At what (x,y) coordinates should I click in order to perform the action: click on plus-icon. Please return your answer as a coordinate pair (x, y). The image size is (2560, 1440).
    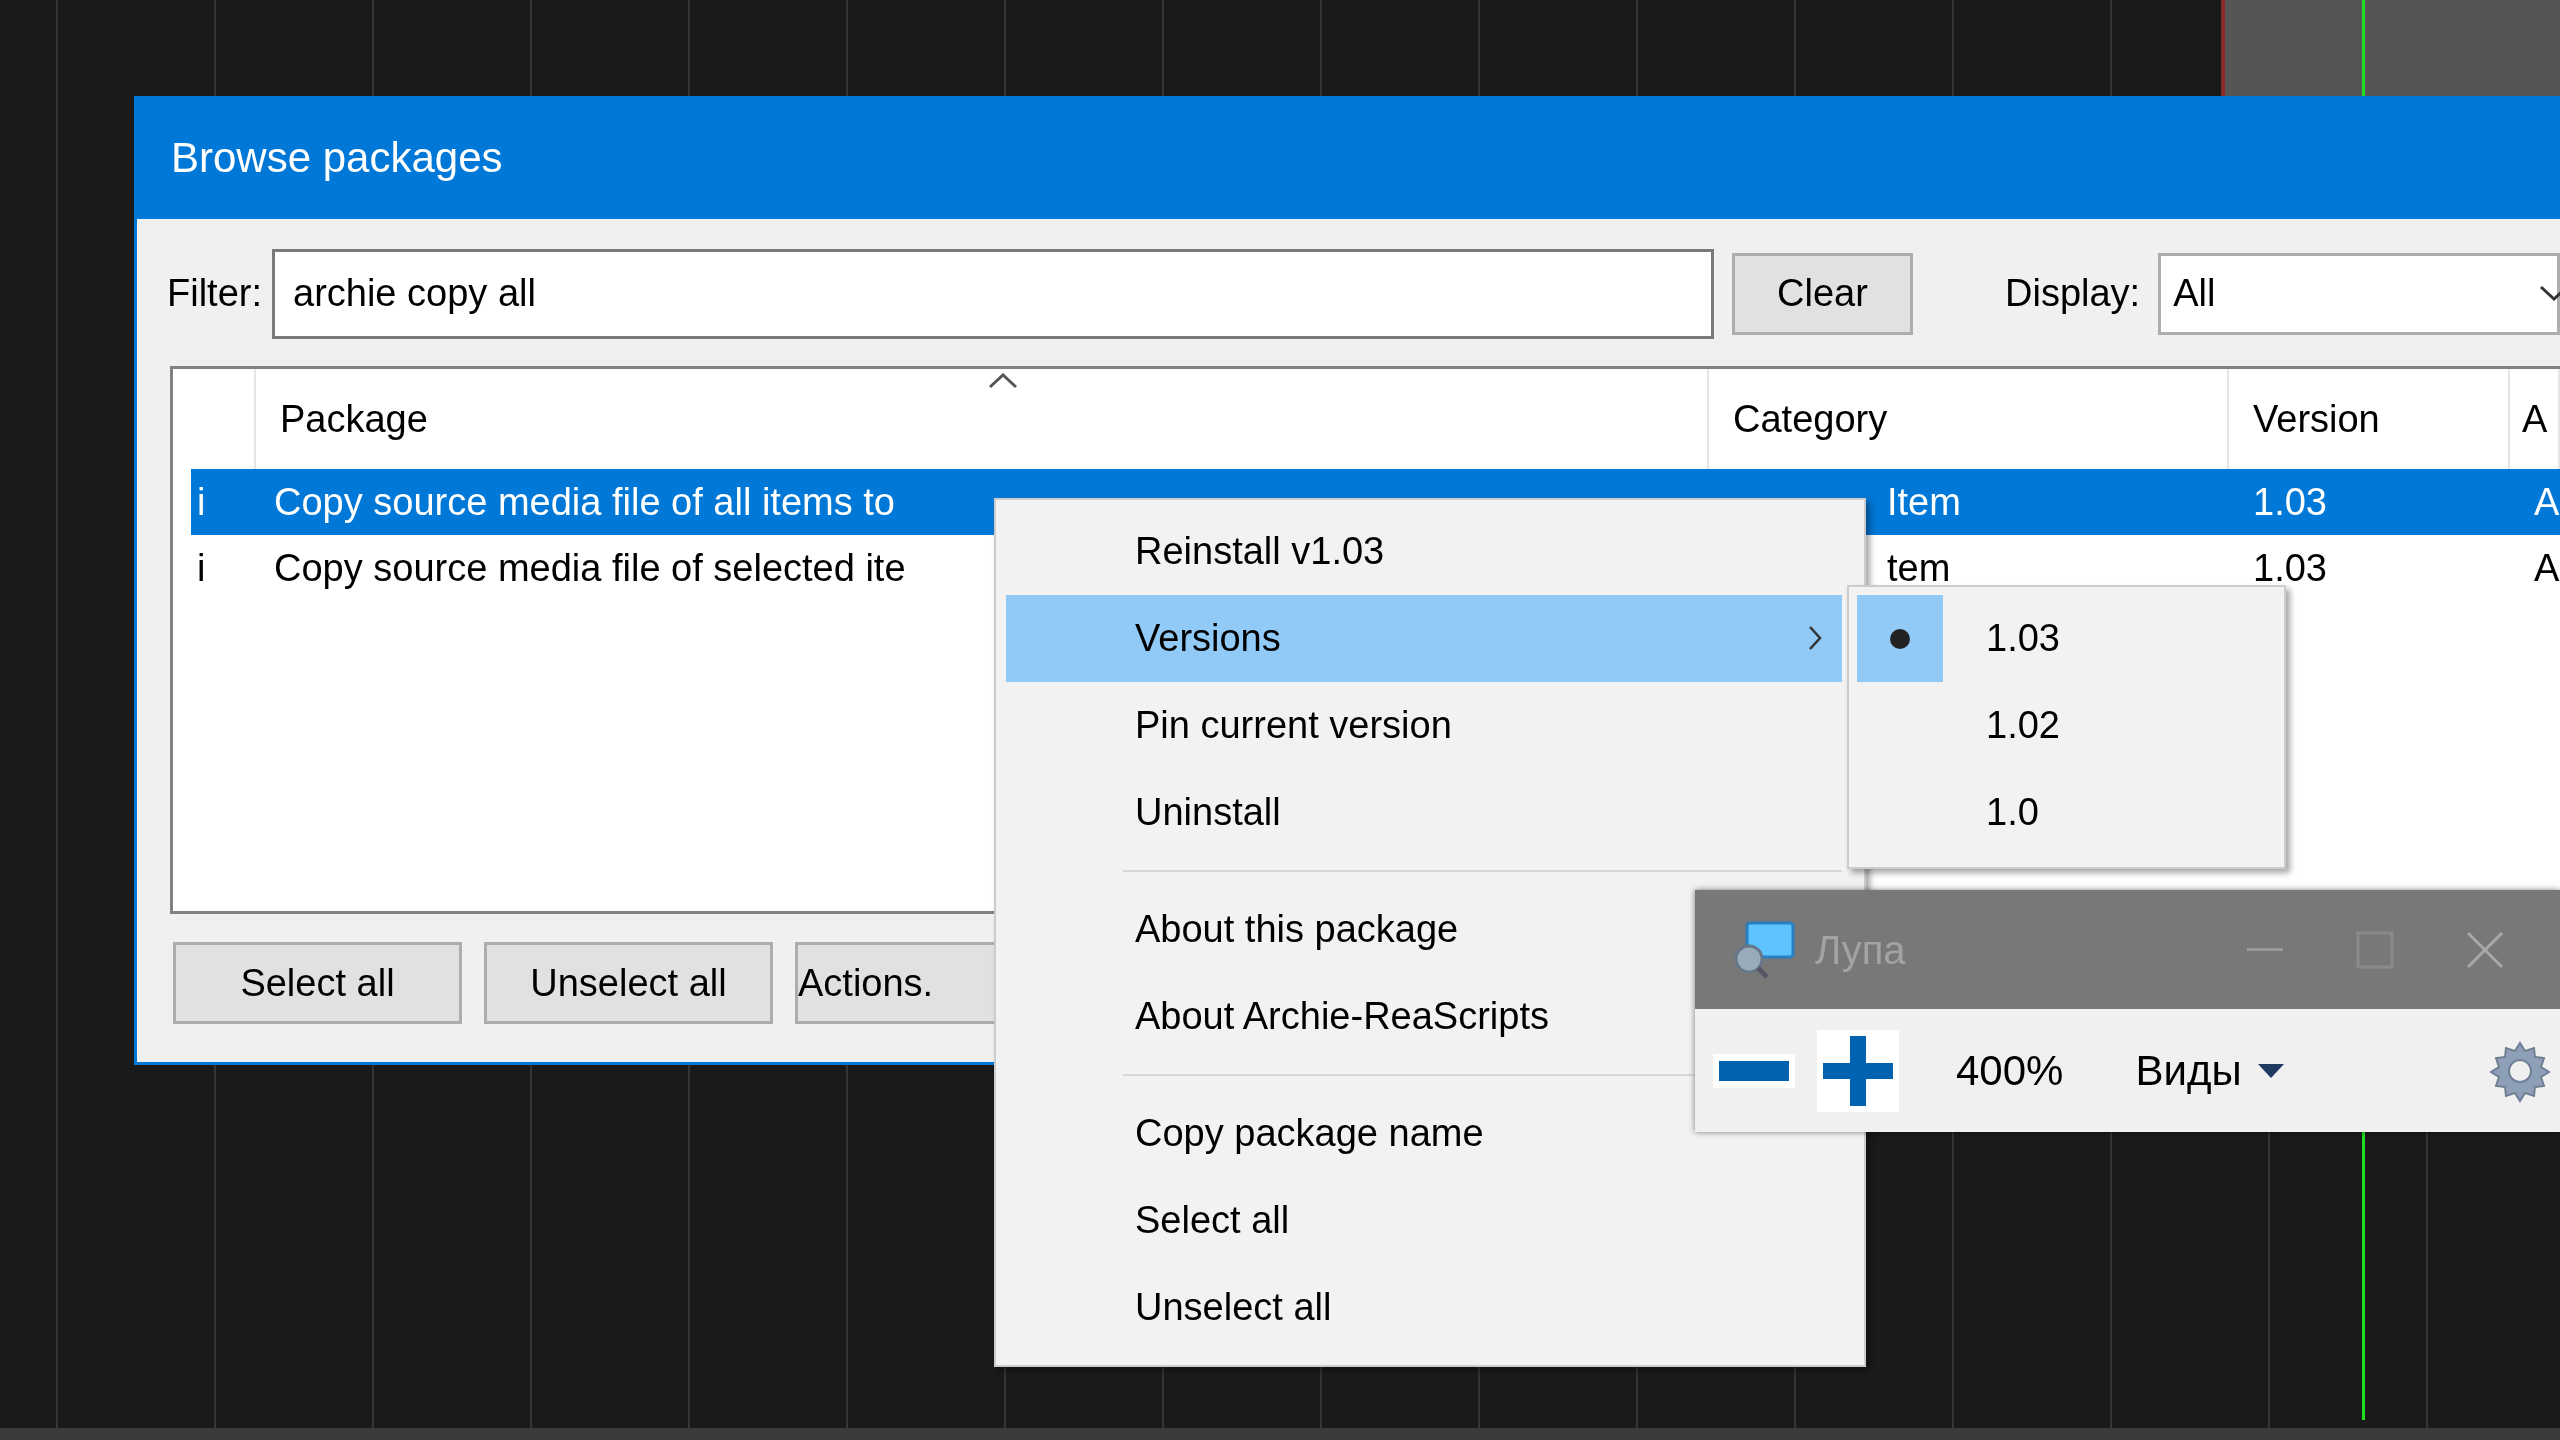
    Looking at the image, I should click on (1858, 1070).